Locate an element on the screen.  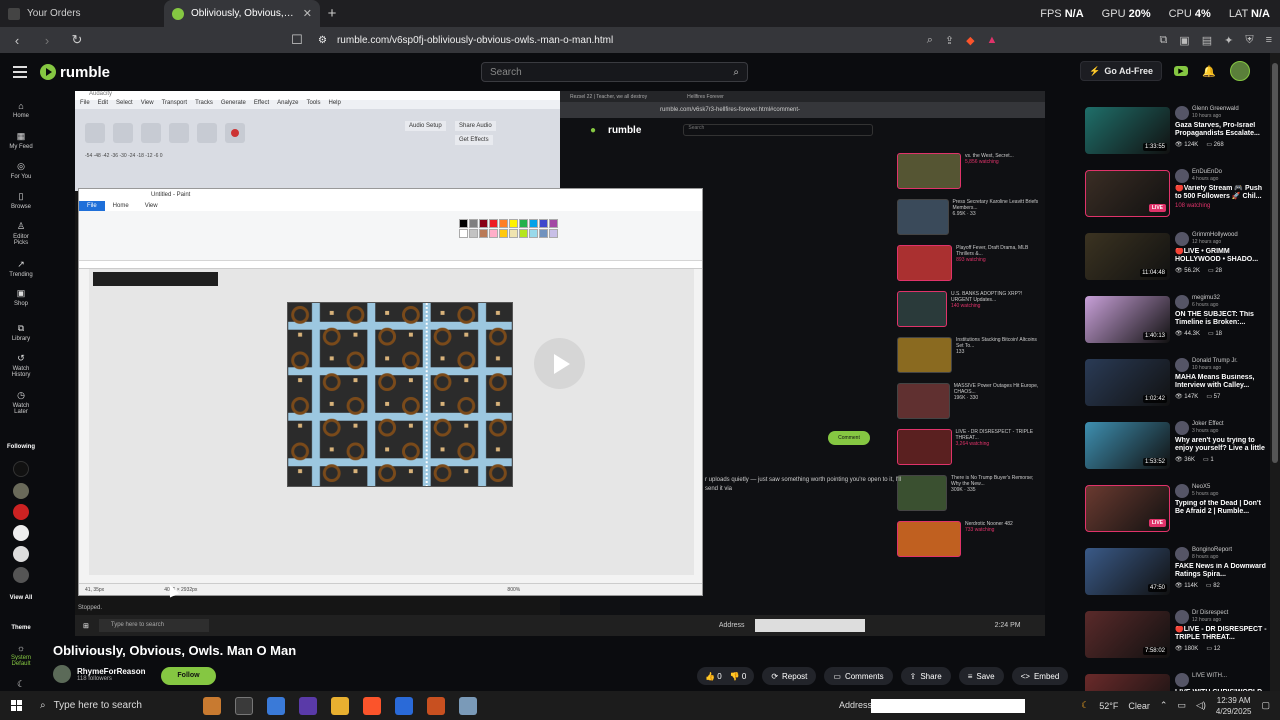
theme-system-default: ☼ System Default is located at coordinates (21, 655).